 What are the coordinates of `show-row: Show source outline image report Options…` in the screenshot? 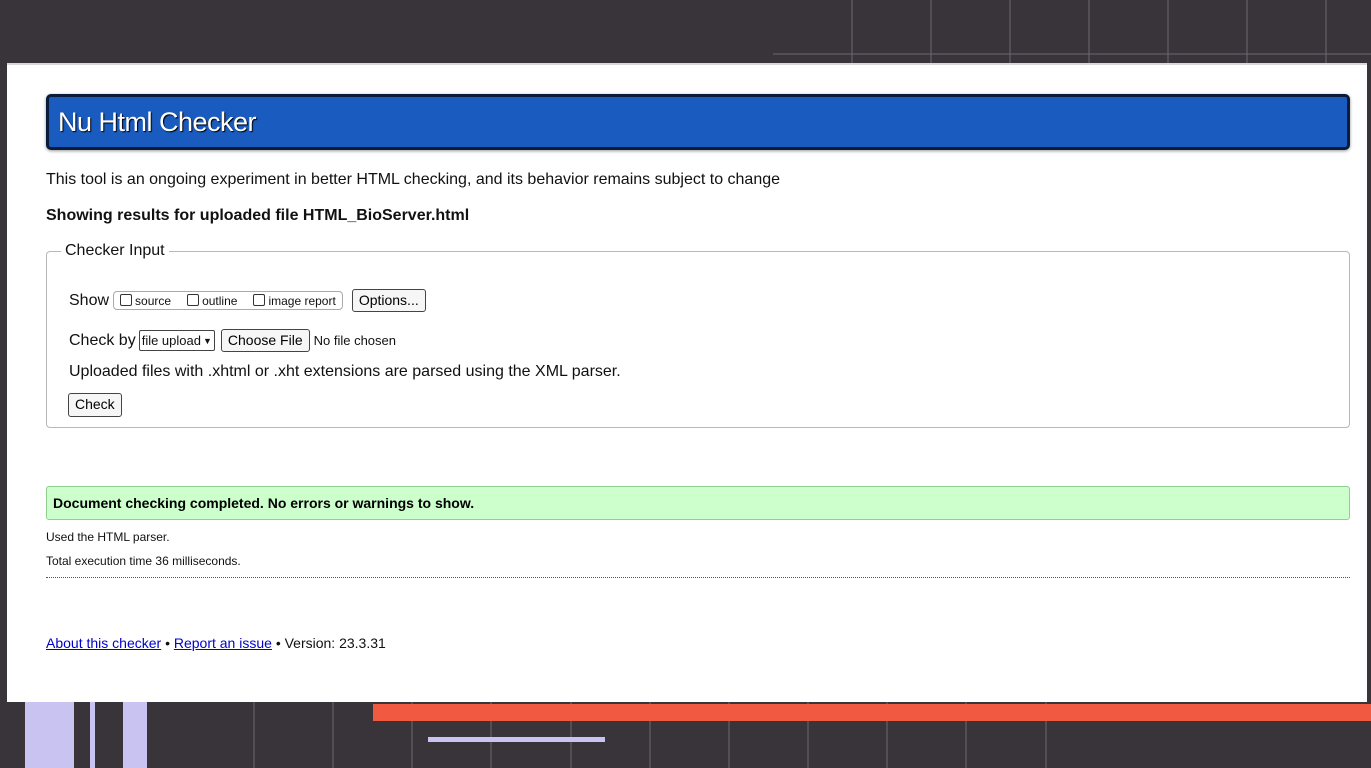 It's located at (247, 300).